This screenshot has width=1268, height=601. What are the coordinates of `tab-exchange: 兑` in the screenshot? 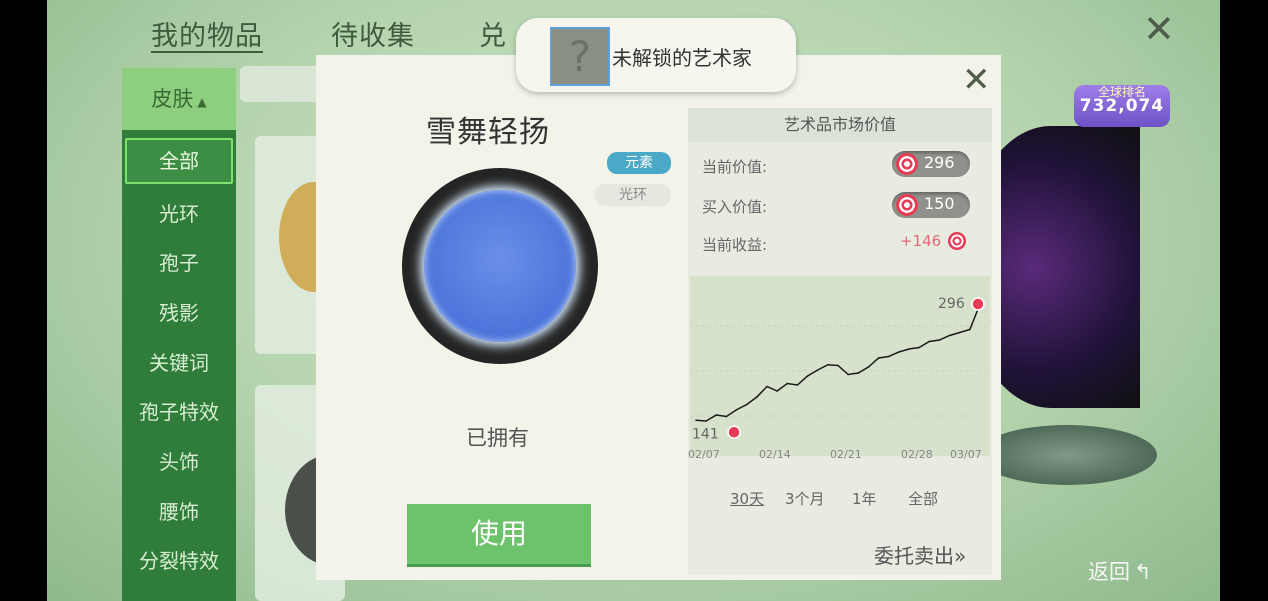 It's located at (493, 33).